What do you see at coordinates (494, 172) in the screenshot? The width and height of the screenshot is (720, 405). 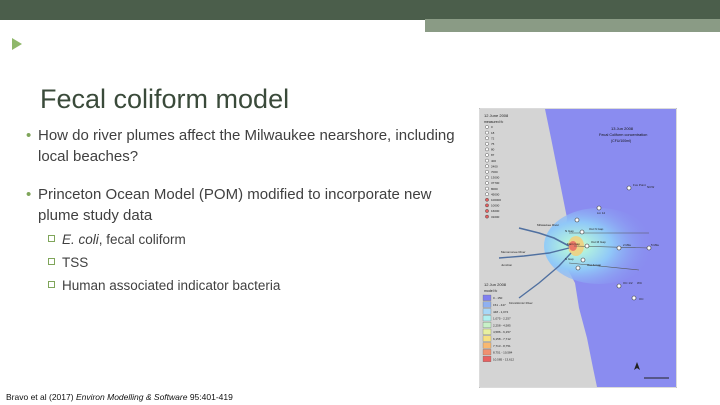 I see `legend-value: 7000` at bounding box center [494, 172].